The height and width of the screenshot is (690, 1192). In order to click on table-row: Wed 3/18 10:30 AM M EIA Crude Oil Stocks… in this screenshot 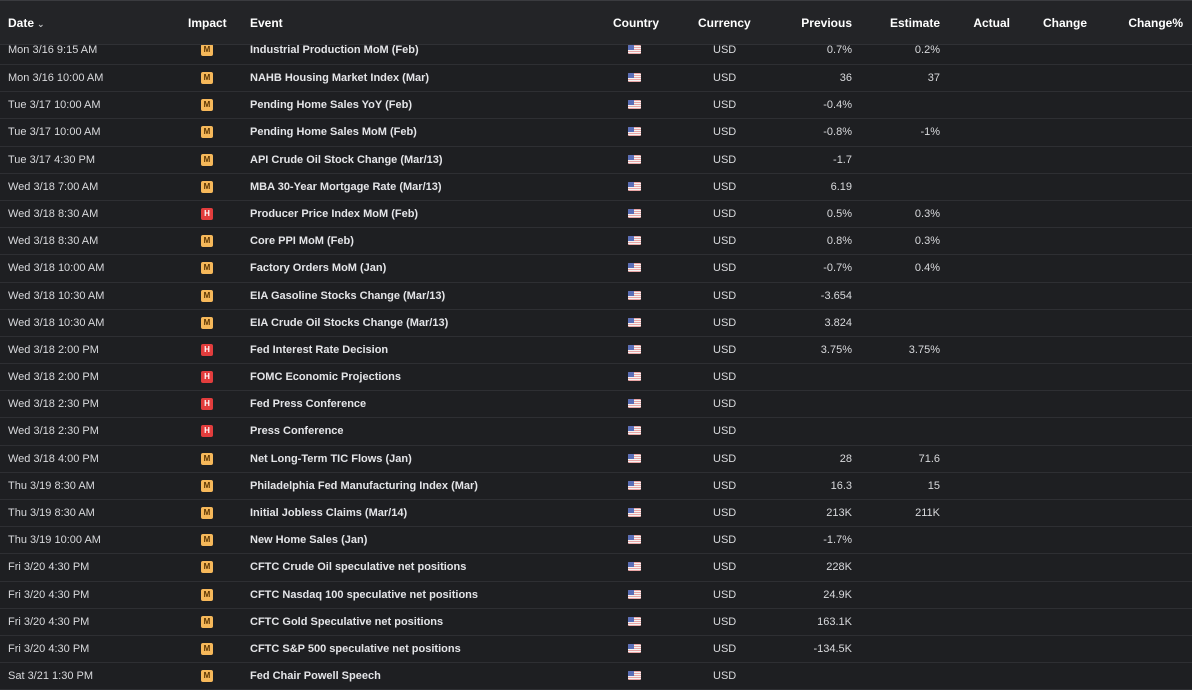, I will do `click(596, 323)`.